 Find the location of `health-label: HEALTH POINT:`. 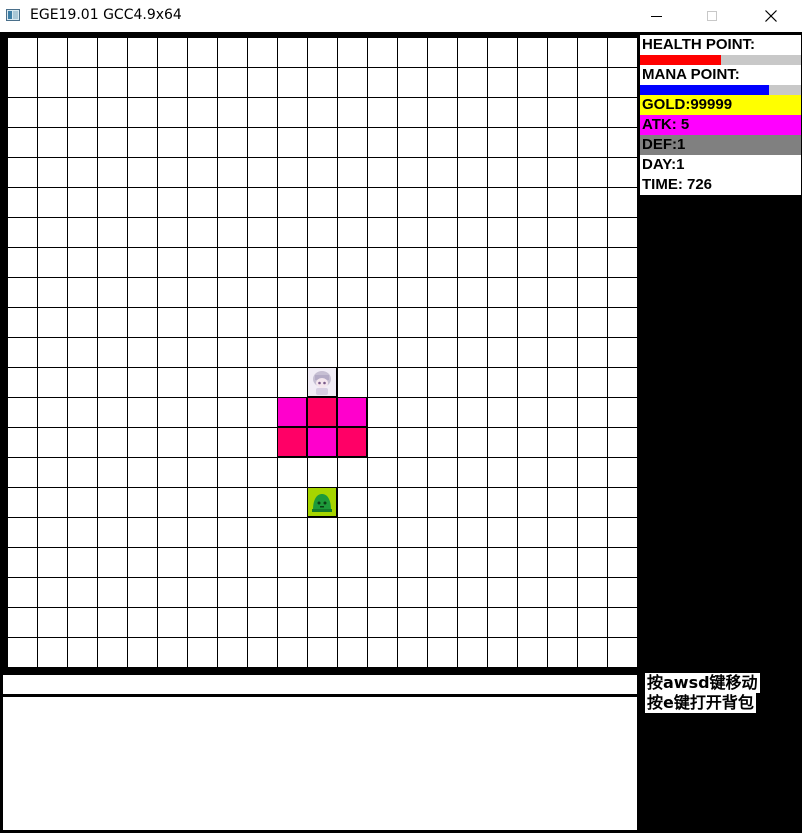

health-label: HEALTH POINT: is located at coordinates (720, 45).